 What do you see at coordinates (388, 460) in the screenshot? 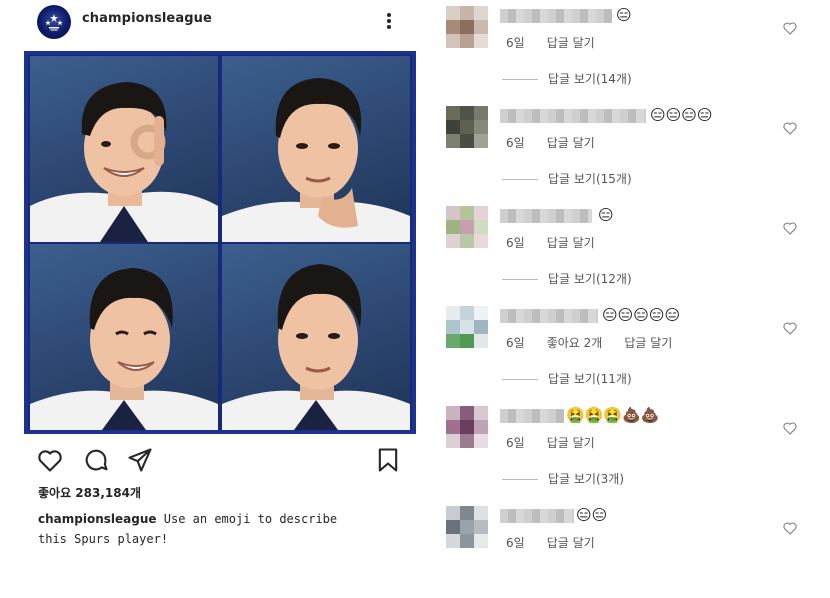
I see `bookmark-icon` at bounding box center [388, 460].